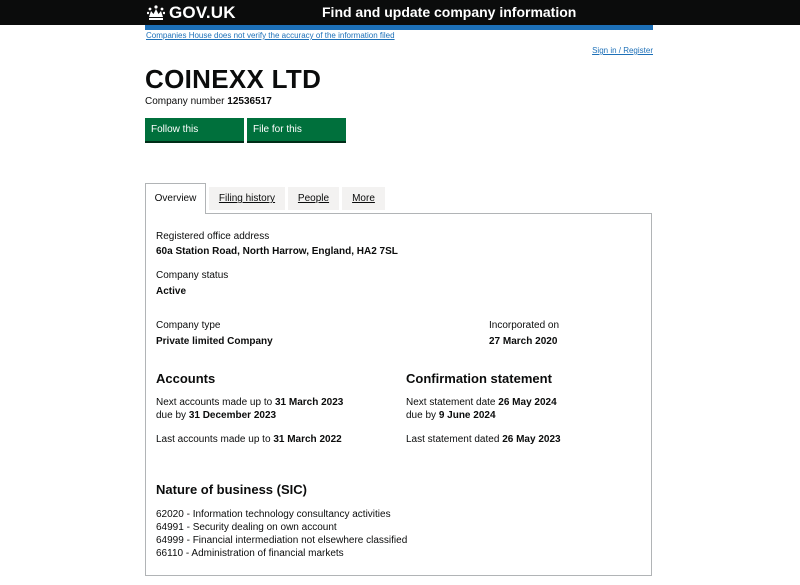  I want to click on company-type-value: Private limited Company, so click(214, 341).